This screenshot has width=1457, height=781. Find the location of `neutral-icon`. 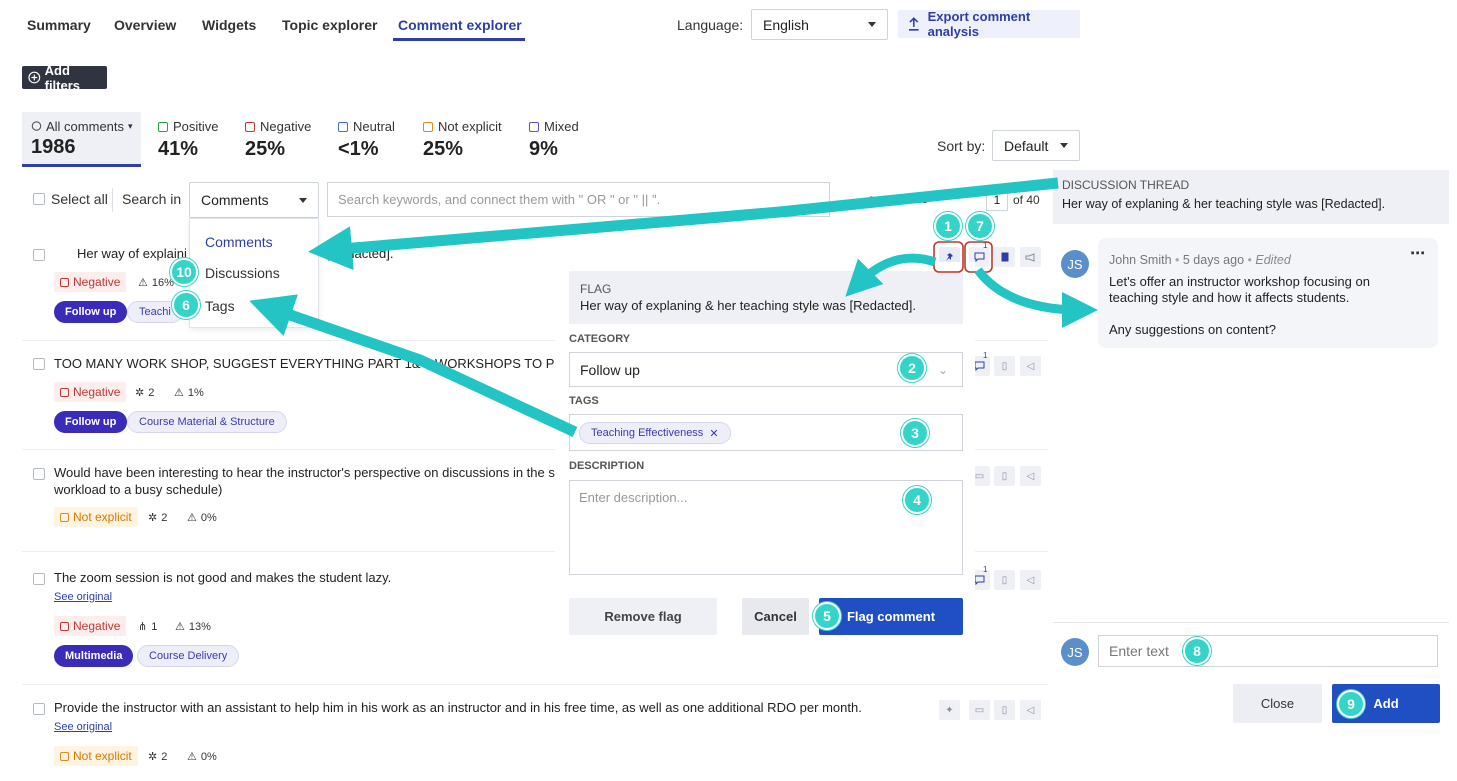

neutral-icon is located at coordinates (343, 126).